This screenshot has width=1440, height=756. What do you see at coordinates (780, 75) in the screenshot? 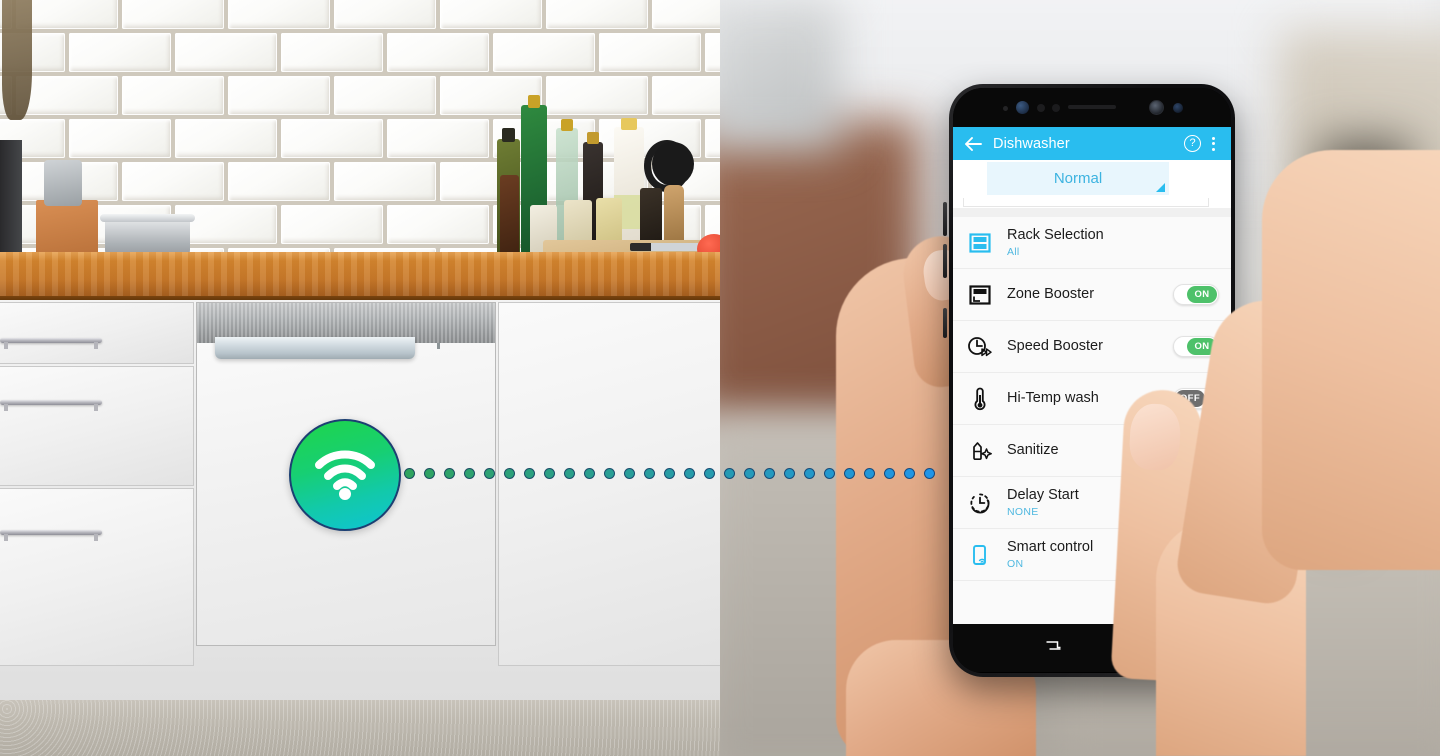
I see `window-grid-blur` at bounding box center [780, 75].